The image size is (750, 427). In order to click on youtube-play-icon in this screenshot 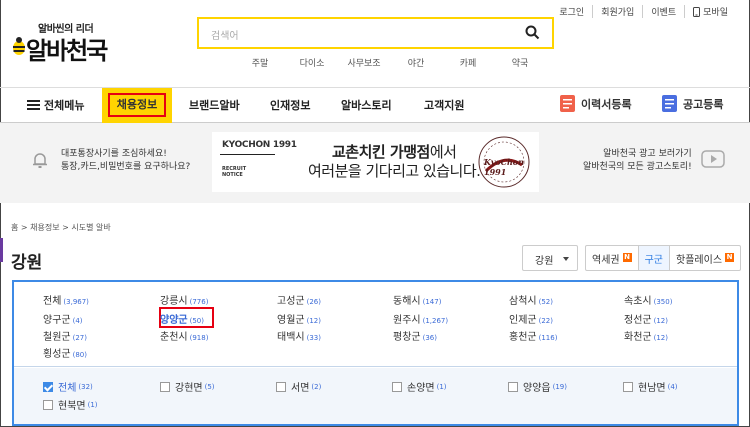, I will do `click(713, 159)`.